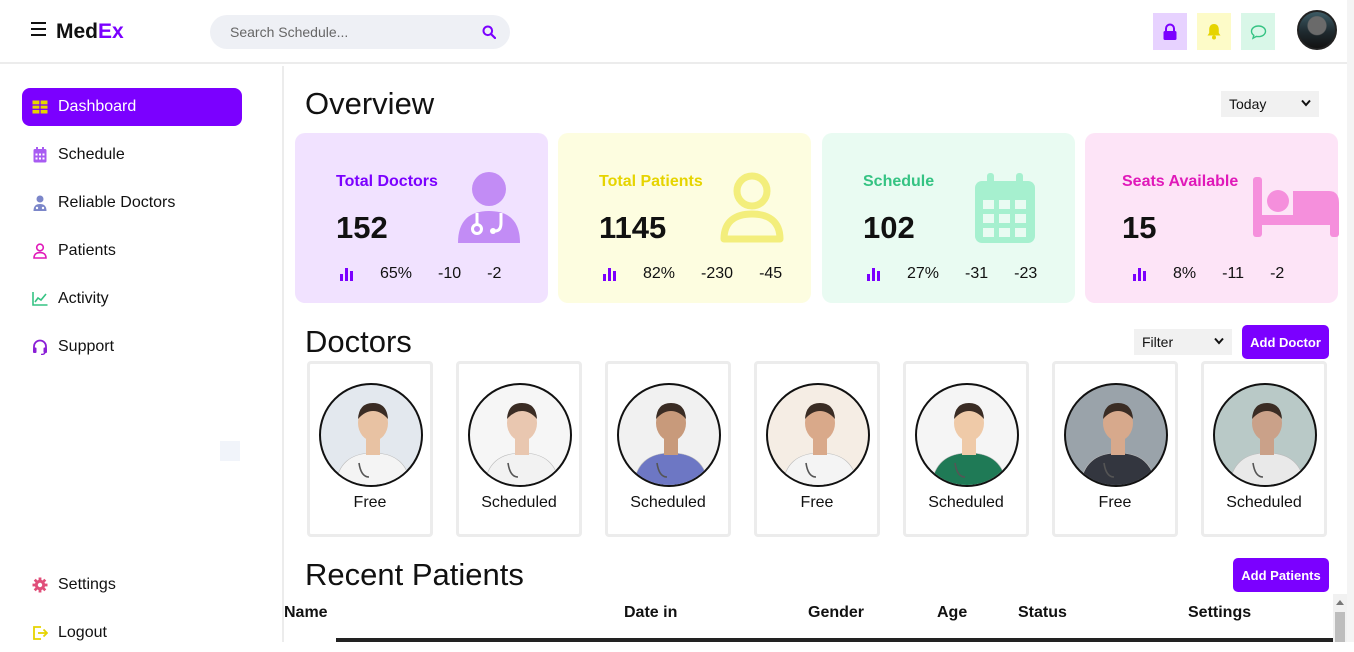 The image size is (1354, 652). I want to click on stat-card-stats: 82% -230 -45, so click(692, 274).